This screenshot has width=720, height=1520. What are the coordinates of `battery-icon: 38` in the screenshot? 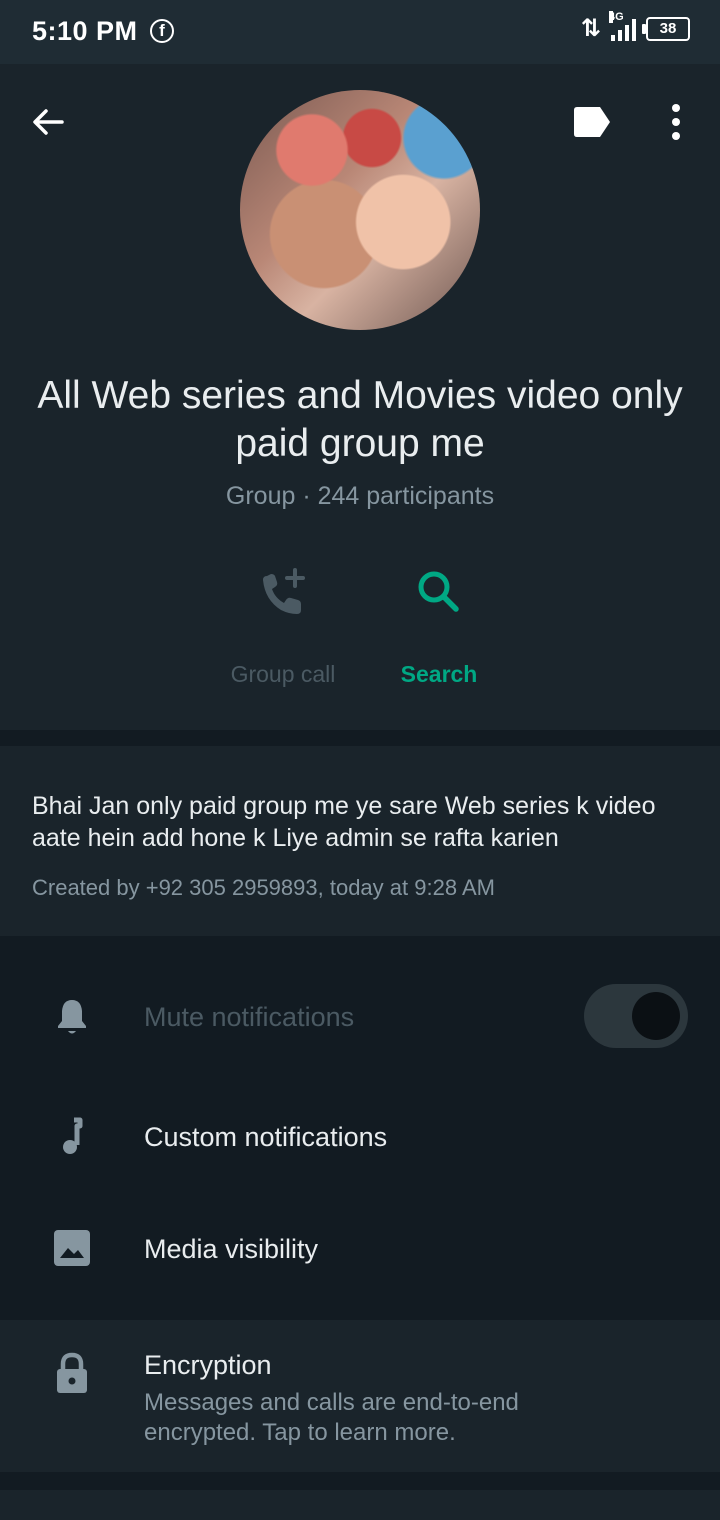 It's located at (666, 28).